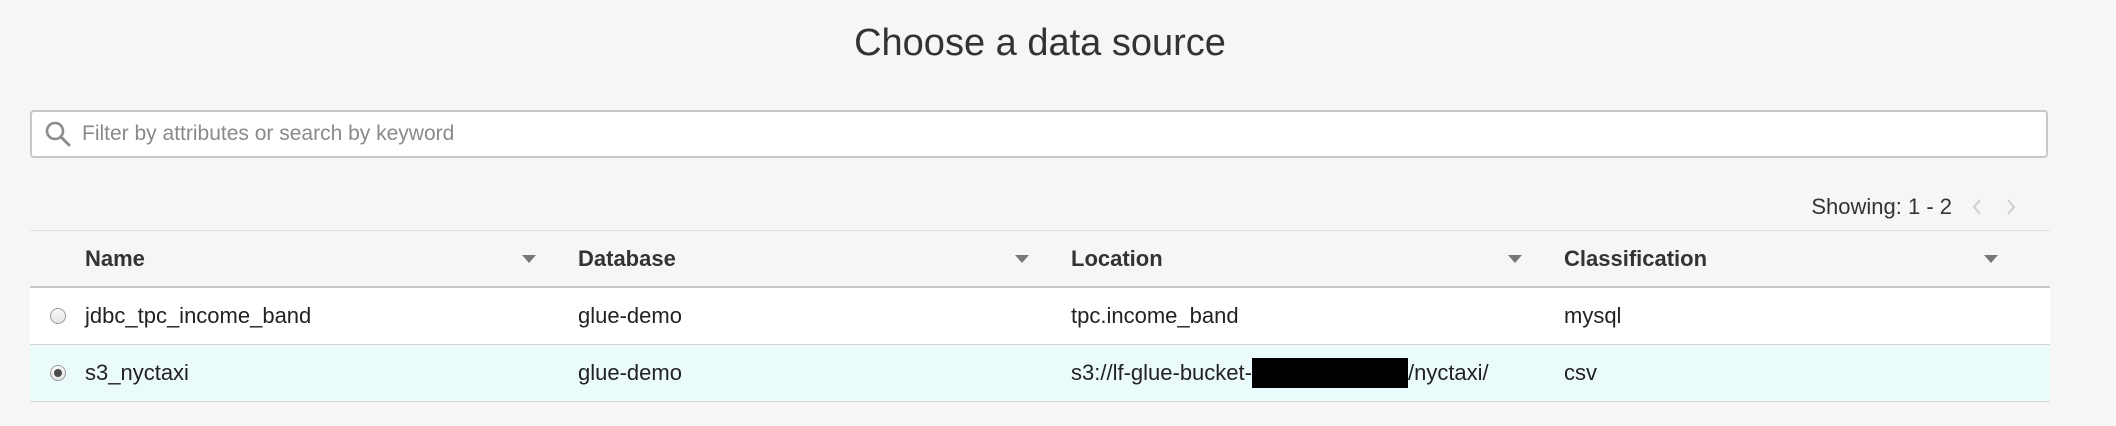  What do you see at coordinates (1580, 372) in the screenshot?
I see `cell-classification: csv` at bounding box center [1580, 372].